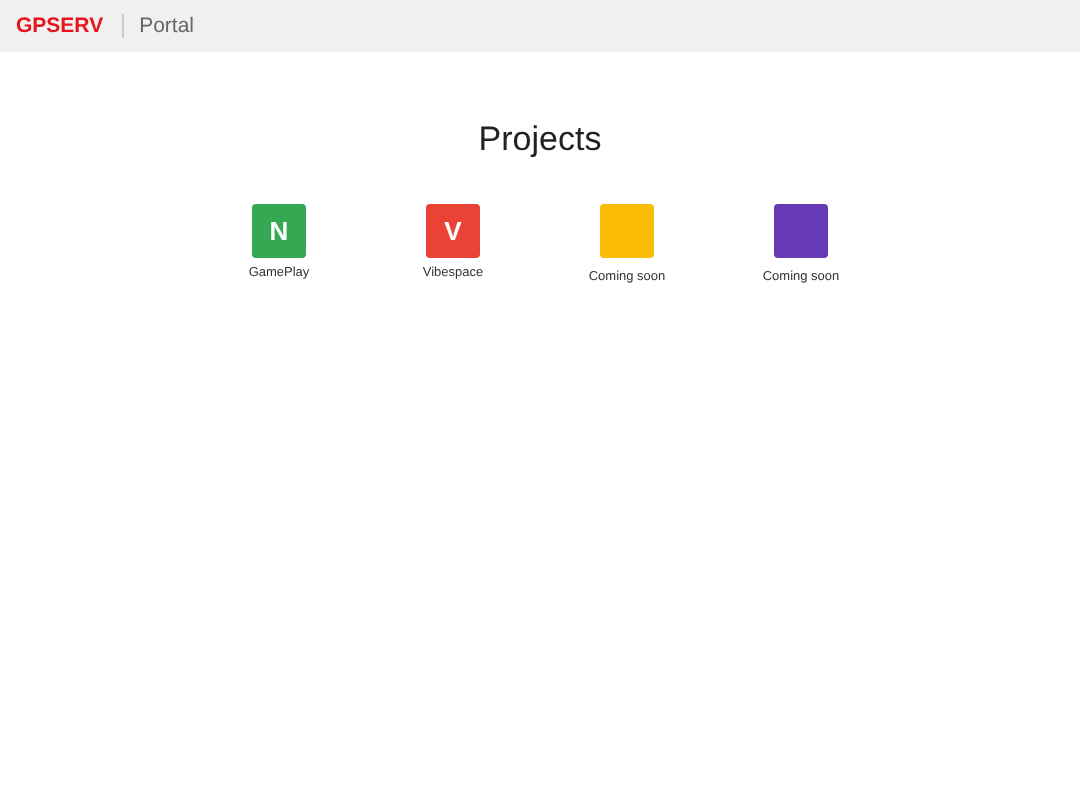  I want to click on brand-logo: GPSERV, so click(60, 26).